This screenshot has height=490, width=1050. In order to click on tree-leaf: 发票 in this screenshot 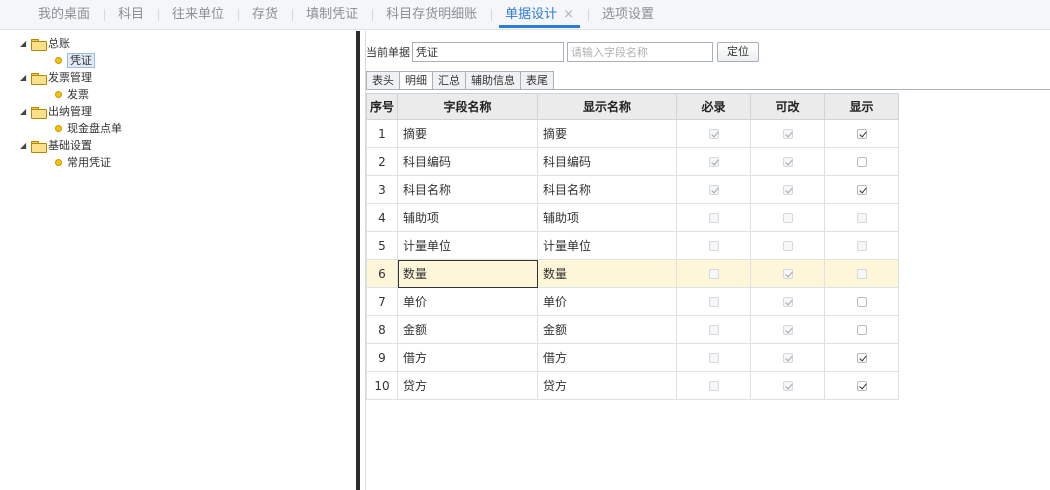, I will do `click(178, 94)`.